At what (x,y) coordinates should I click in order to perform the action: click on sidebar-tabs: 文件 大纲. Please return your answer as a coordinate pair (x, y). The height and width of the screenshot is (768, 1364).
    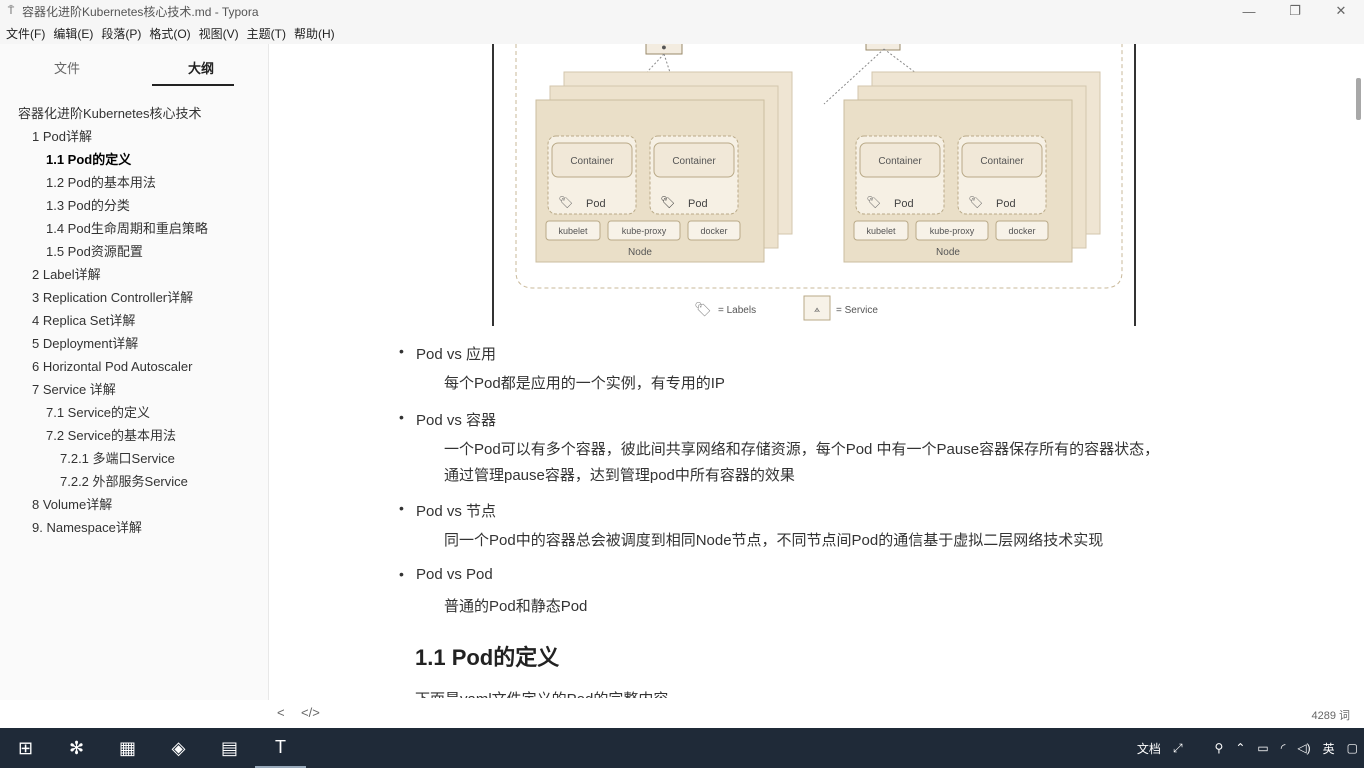
    Looking at the image, I should click on (134, 66).